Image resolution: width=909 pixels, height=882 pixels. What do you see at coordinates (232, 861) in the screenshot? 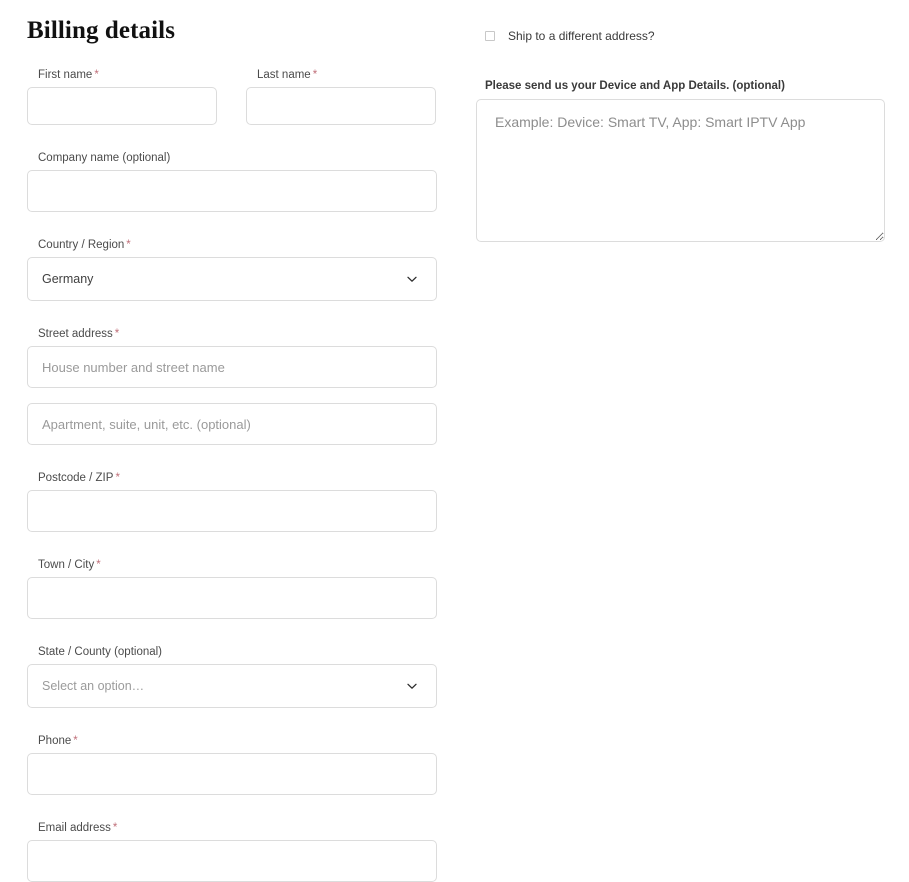
I see `email-address-input` at bounding box center [232, 861].